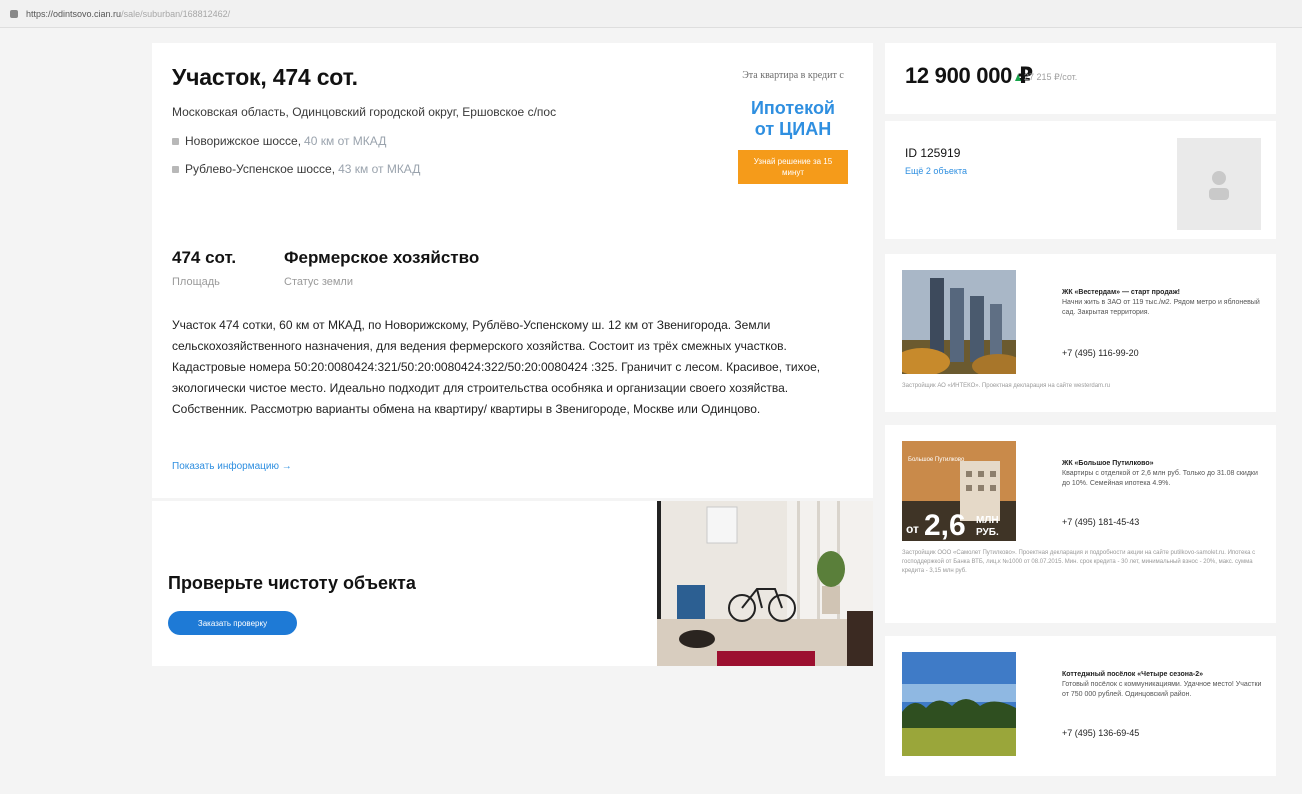 This screenshot has width=1302, height=794. I want to click on highway-name: Новорижское шоссе,, so click(243, 141).